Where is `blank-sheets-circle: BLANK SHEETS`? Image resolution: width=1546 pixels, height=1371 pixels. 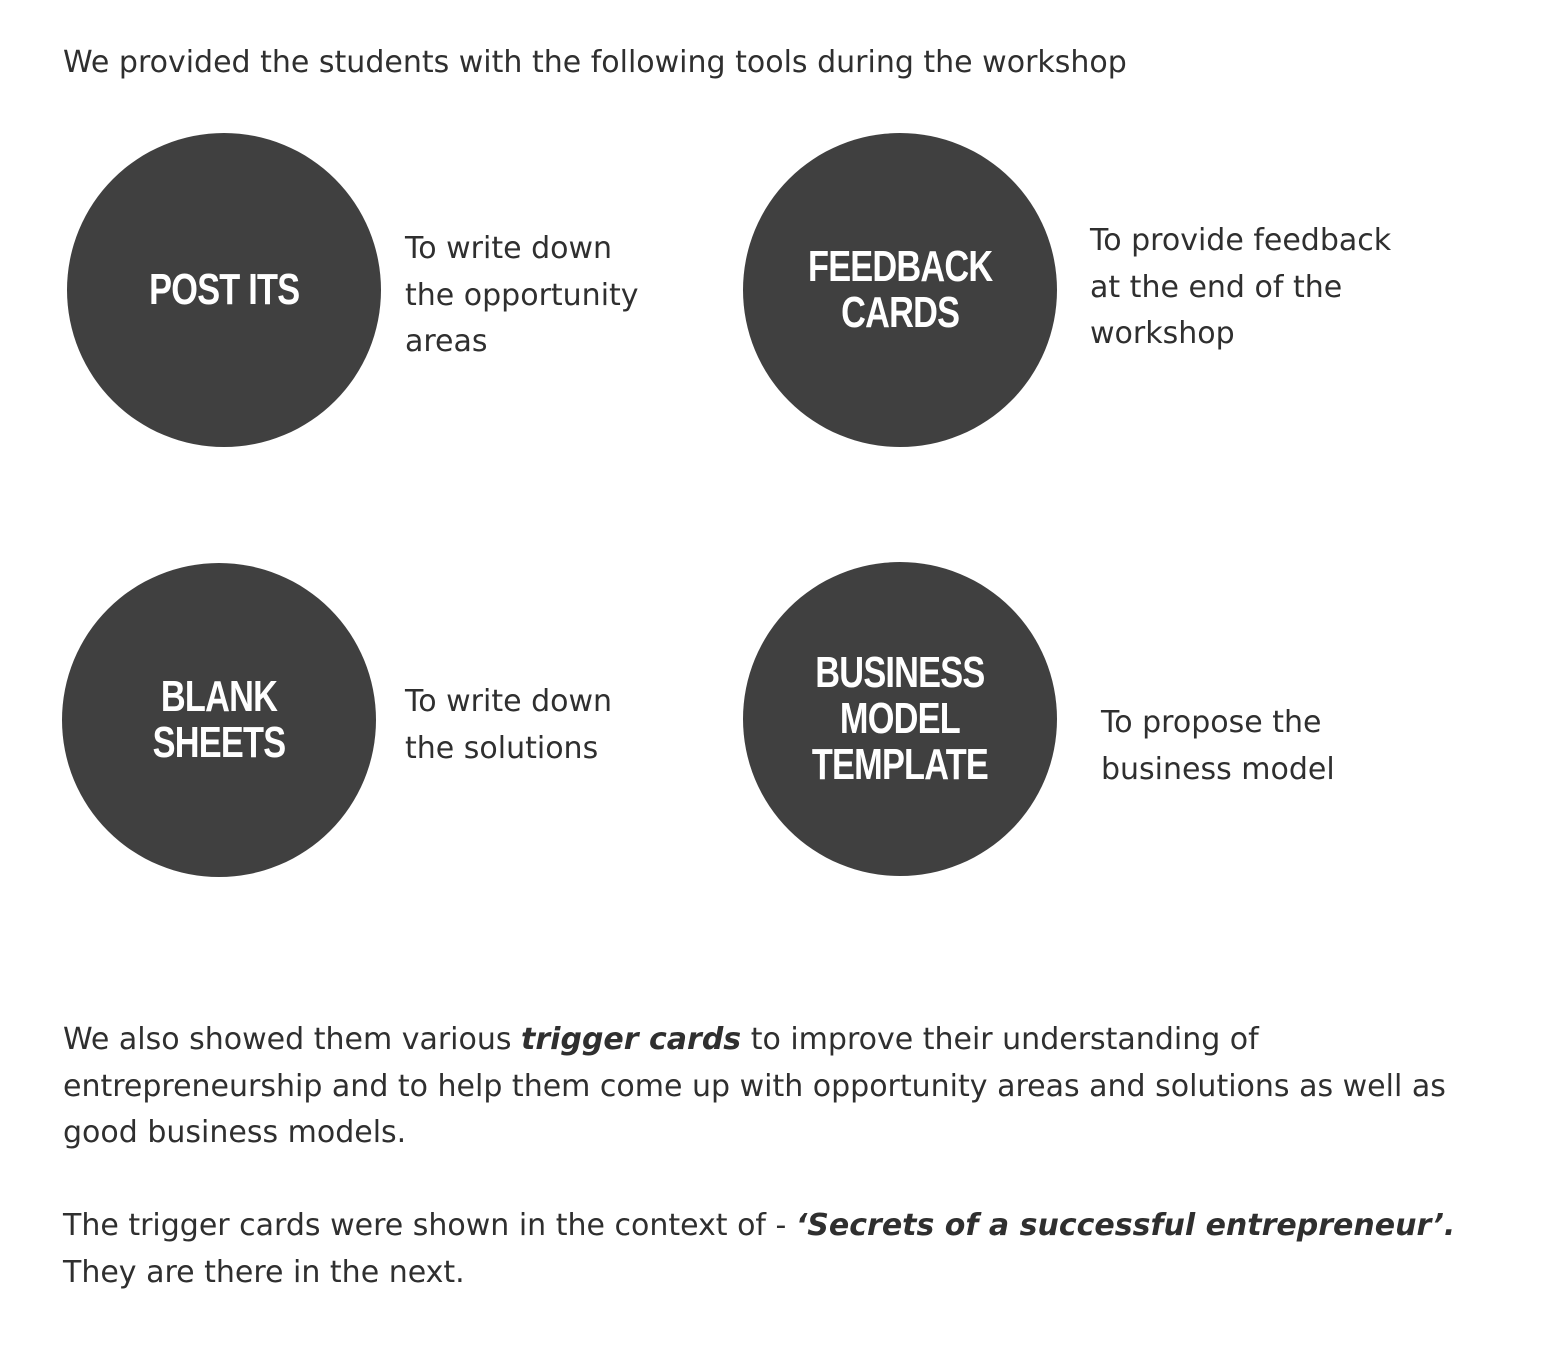
blank-sheets-circle: BLANK SHEETS is located at coordinates (219, 720).